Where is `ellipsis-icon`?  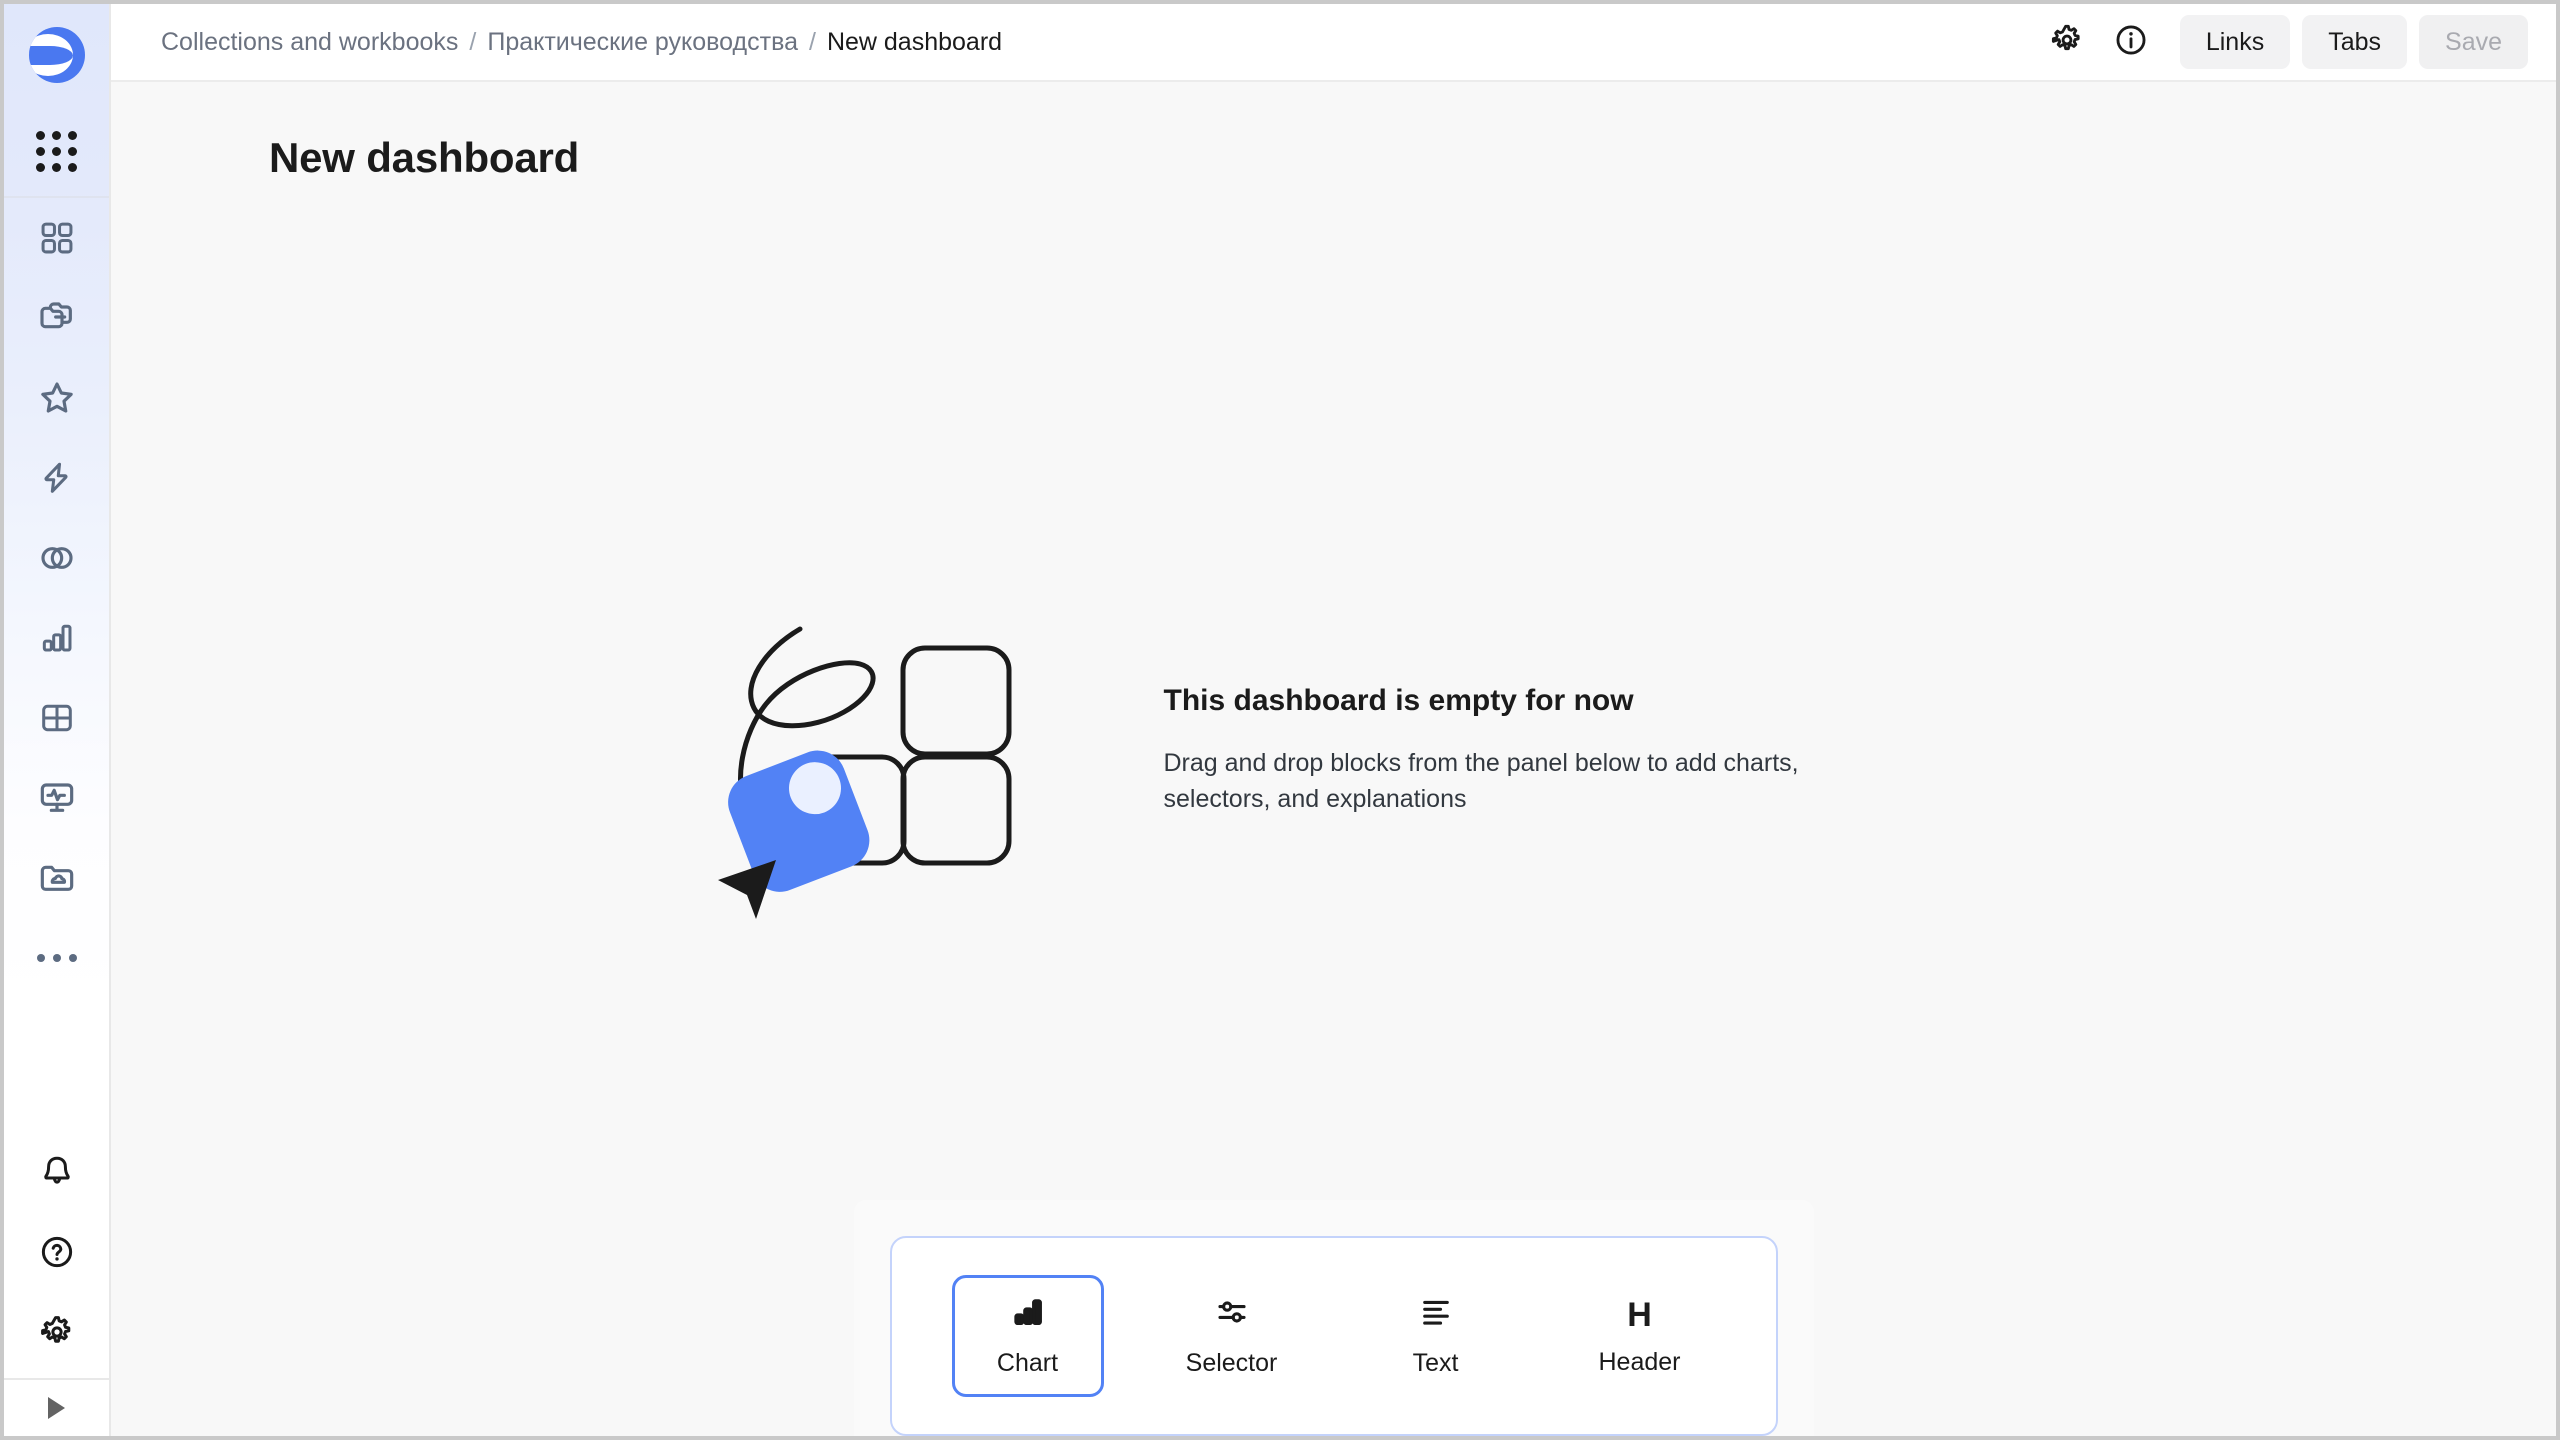 ellipsis-icon is located at coordinates (56, 958).